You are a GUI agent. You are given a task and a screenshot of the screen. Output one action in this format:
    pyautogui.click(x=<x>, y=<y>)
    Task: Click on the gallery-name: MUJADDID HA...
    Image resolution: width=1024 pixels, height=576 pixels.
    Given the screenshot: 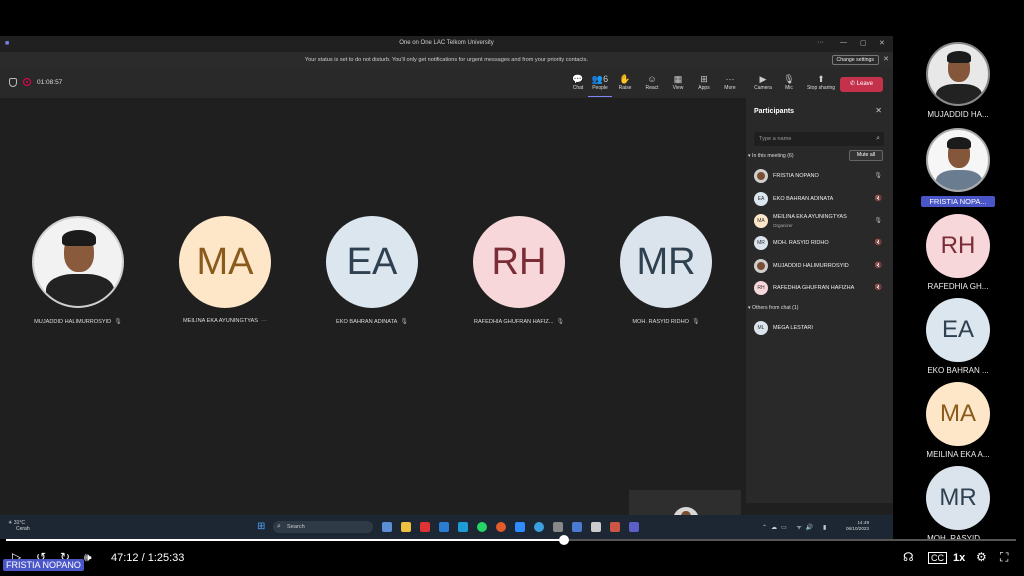 What is the action you would take?
    pyautogui.click(x=958, y=114)
    